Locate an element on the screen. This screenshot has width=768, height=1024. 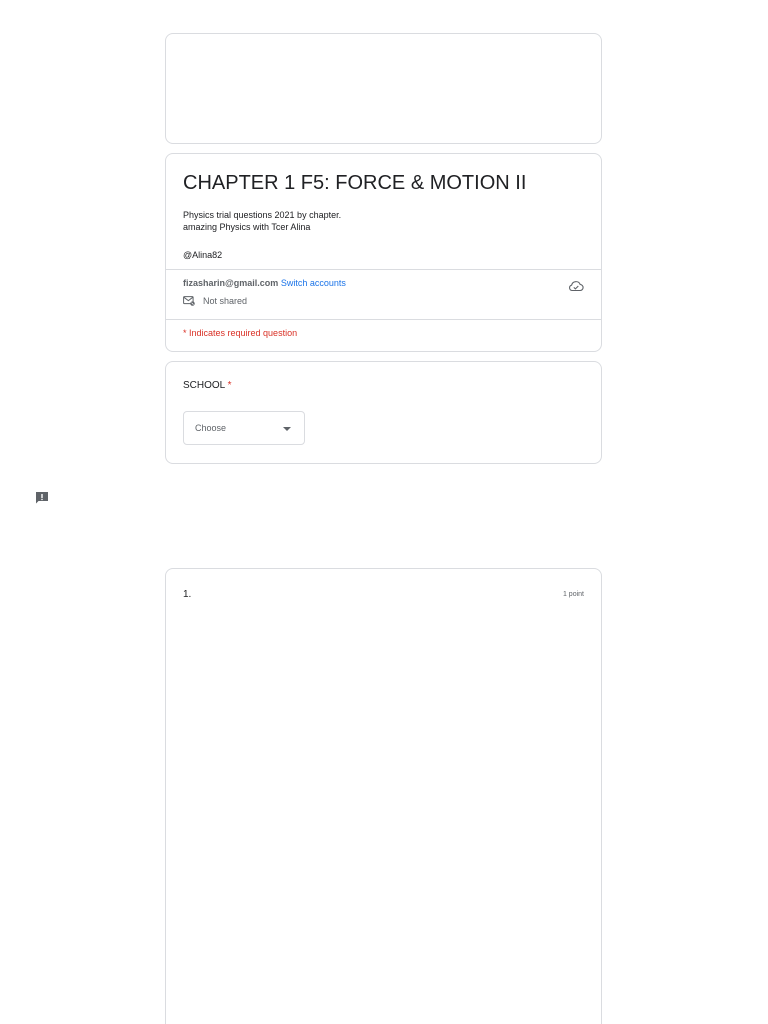
cloud-saved-icon is located at coordinates (576, 286).